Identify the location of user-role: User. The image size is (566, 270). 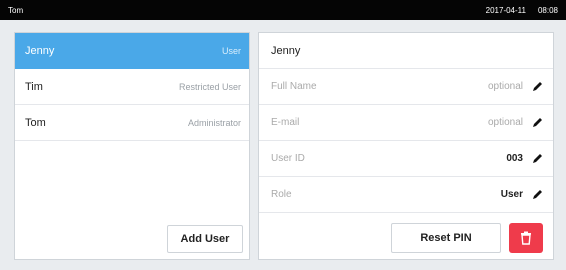
(231, 51).